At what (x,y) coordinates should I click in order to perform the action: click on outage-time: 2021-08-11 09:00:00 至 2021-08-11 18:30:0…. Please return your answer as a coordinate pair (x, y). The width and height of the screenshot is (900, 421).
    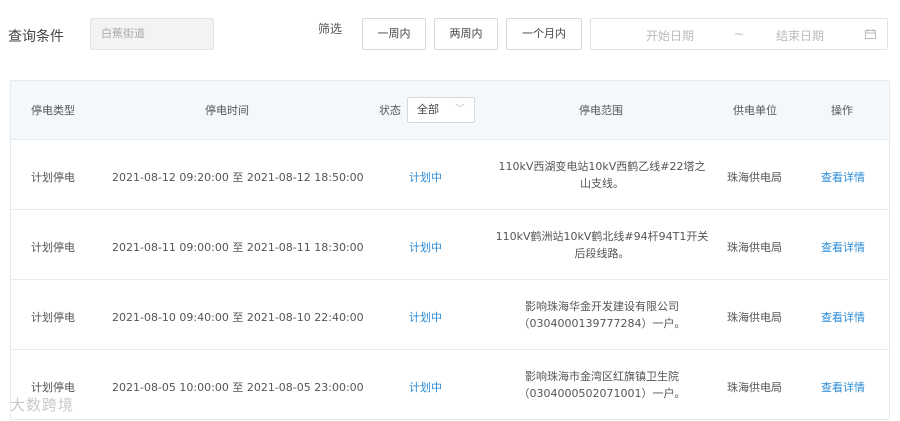
    Looking at the image, I should click on (238, 247).